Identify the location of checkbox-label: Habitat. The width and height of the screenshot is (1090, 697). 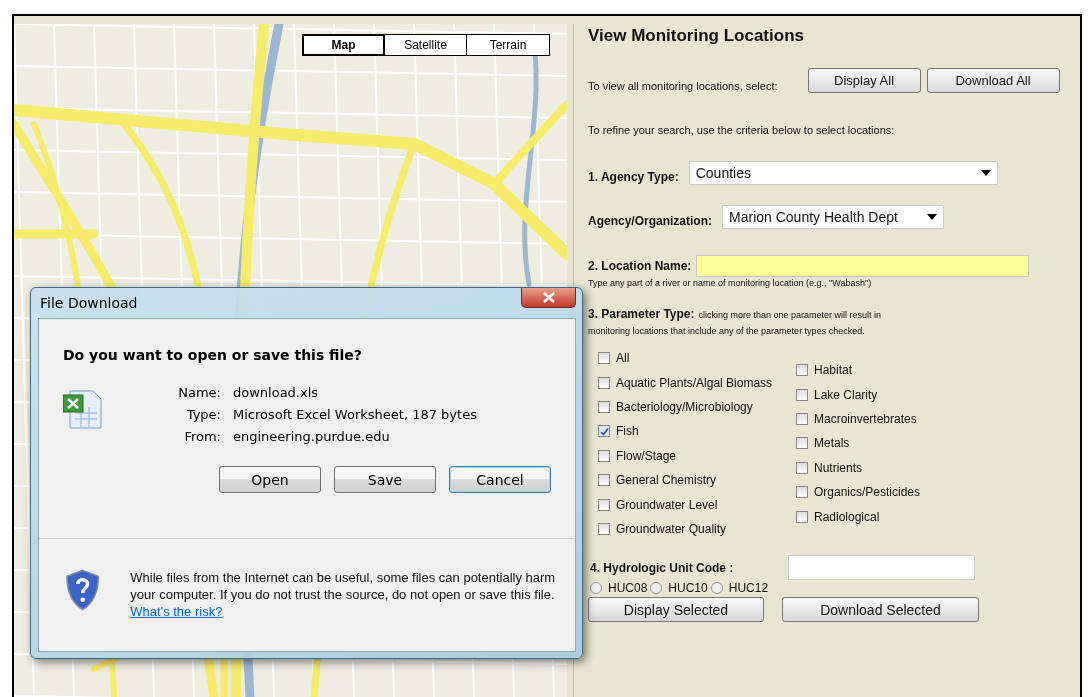
(833, 370).